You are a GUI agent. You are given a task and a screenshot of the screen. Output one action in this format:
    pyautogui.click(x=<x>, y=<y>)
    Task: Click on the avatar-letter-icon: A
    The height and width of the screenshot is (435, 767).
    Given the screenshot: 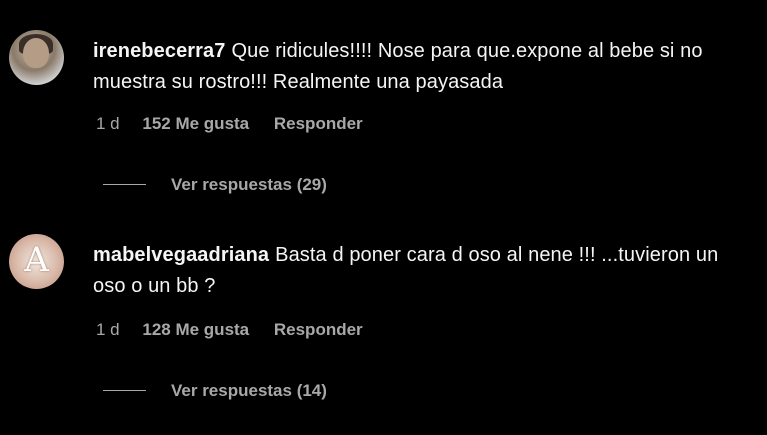 What is the action you would take?
    pyautogui.click(x=36, y=260)
    